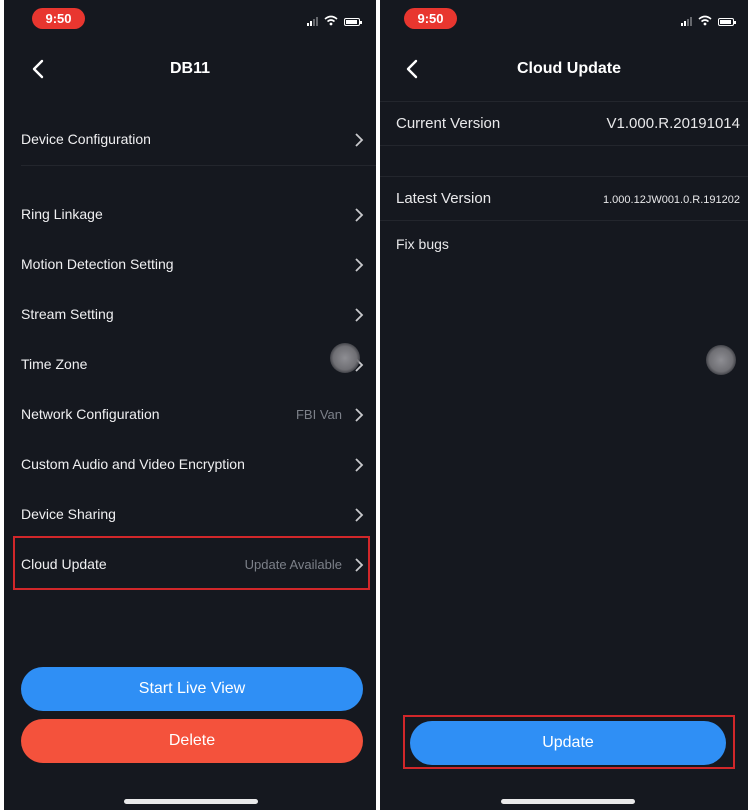 The width and height of the screenshot is (750, 810). Describe the element at coordinates (564, 198) in the screenshot. I see `latest-version-row: Latest Version 1.000.12JW001.0.R.191202` at that location.